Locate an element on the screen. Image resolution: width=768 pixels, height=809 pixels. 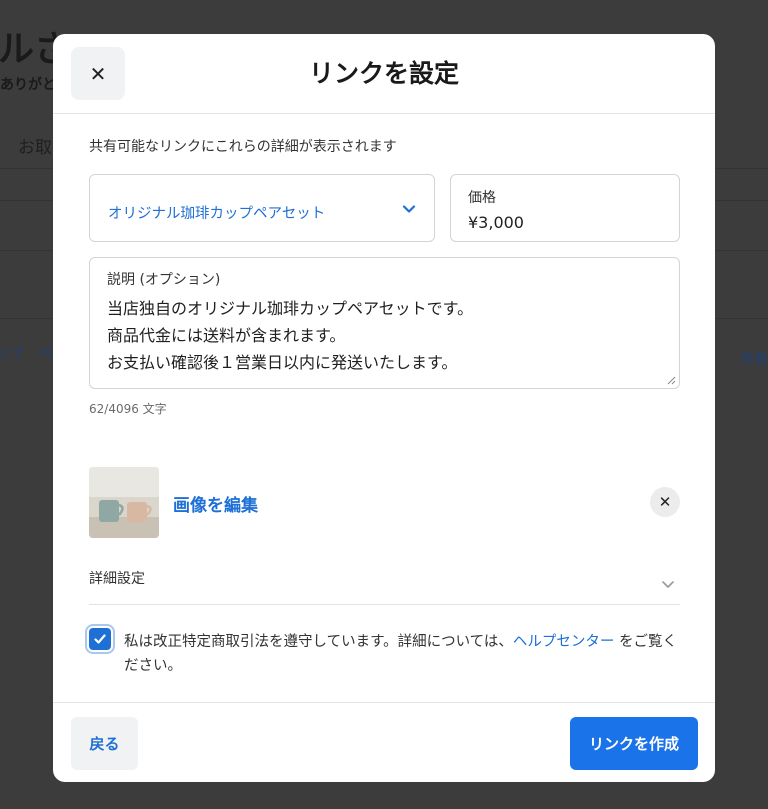
edit-image-link: 画像を編集 is located at coordinates (215, 503).